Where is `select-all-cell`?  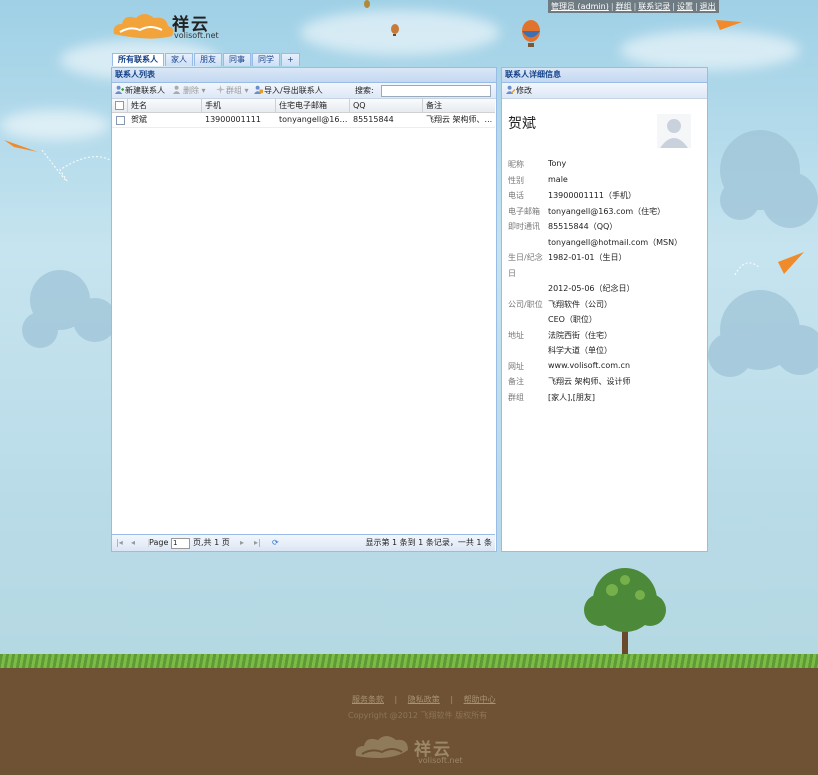 select-all-cell is located at coordinates (120, 105).